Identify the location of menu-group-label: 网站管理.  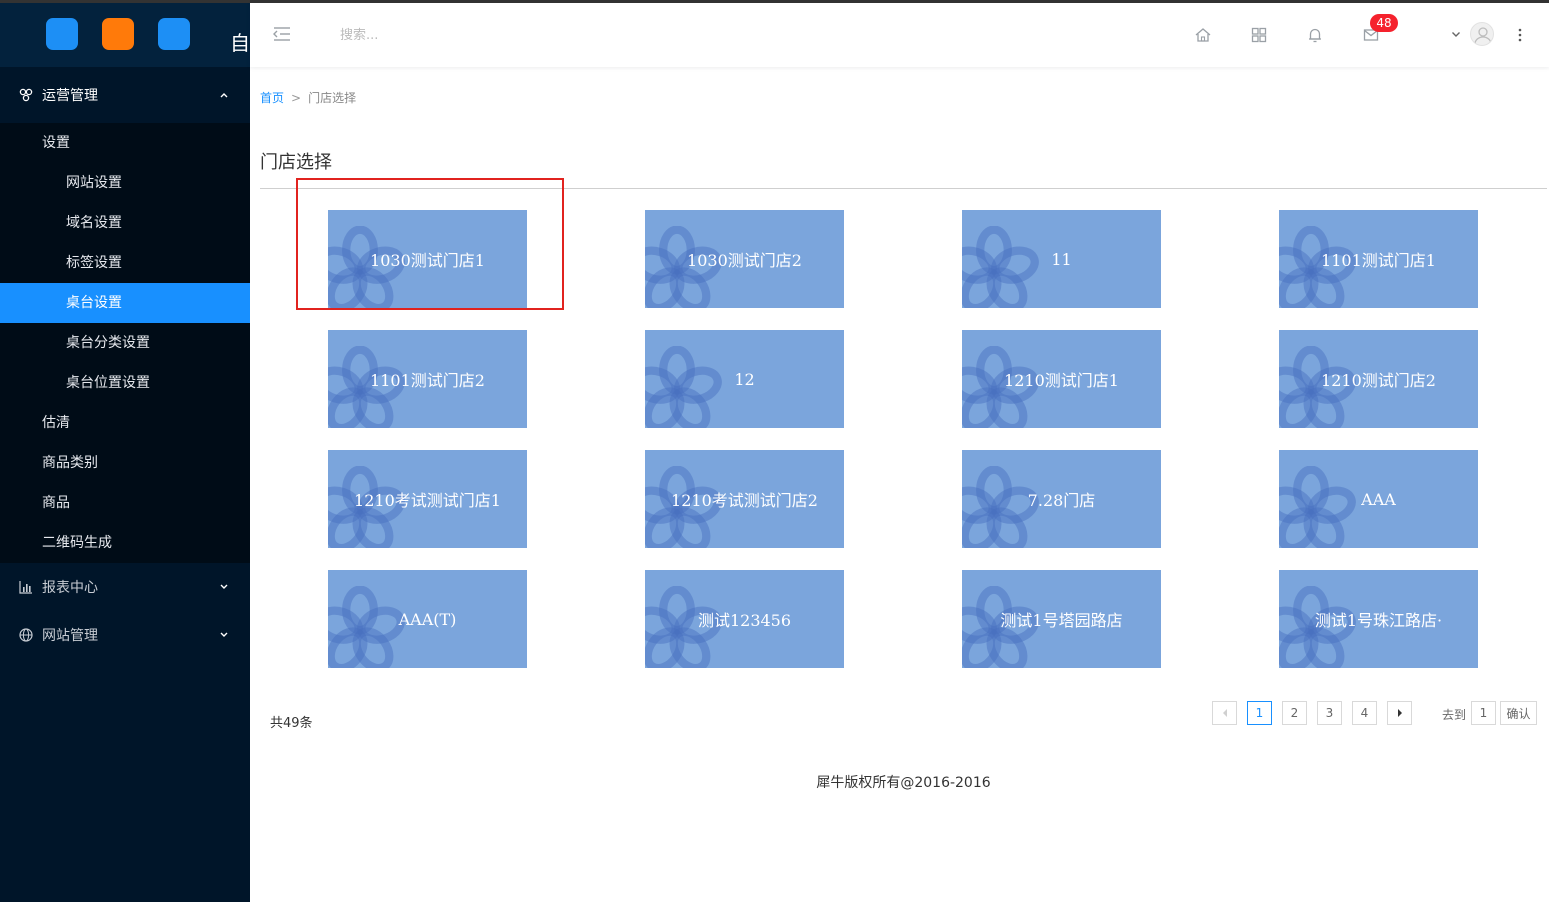
(70, 636).